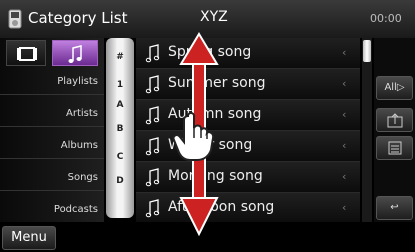 The height and width of the screenshot is (252, 415). I want to click on all-label: All, so click(390, 87).